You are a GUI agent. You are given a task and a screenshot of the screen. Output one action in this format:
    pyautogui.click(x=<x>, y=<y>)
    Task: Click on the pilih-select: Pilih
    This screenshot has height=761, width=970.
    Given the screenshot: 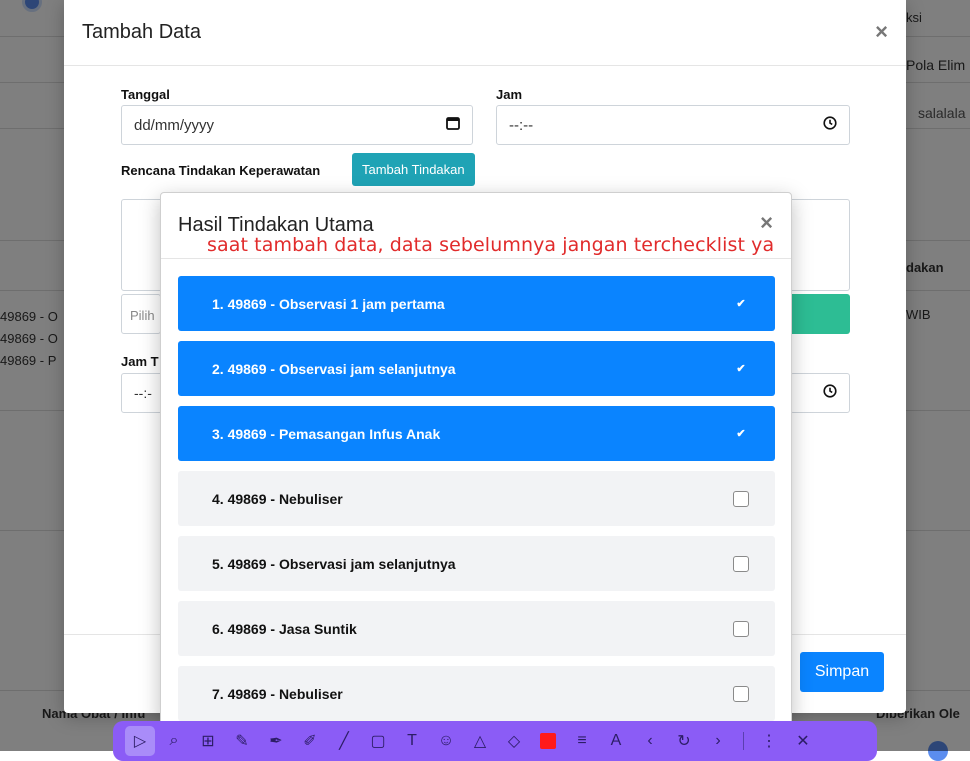 What is the action you would take?
    pyautogui.click(x=141, y=314)
    